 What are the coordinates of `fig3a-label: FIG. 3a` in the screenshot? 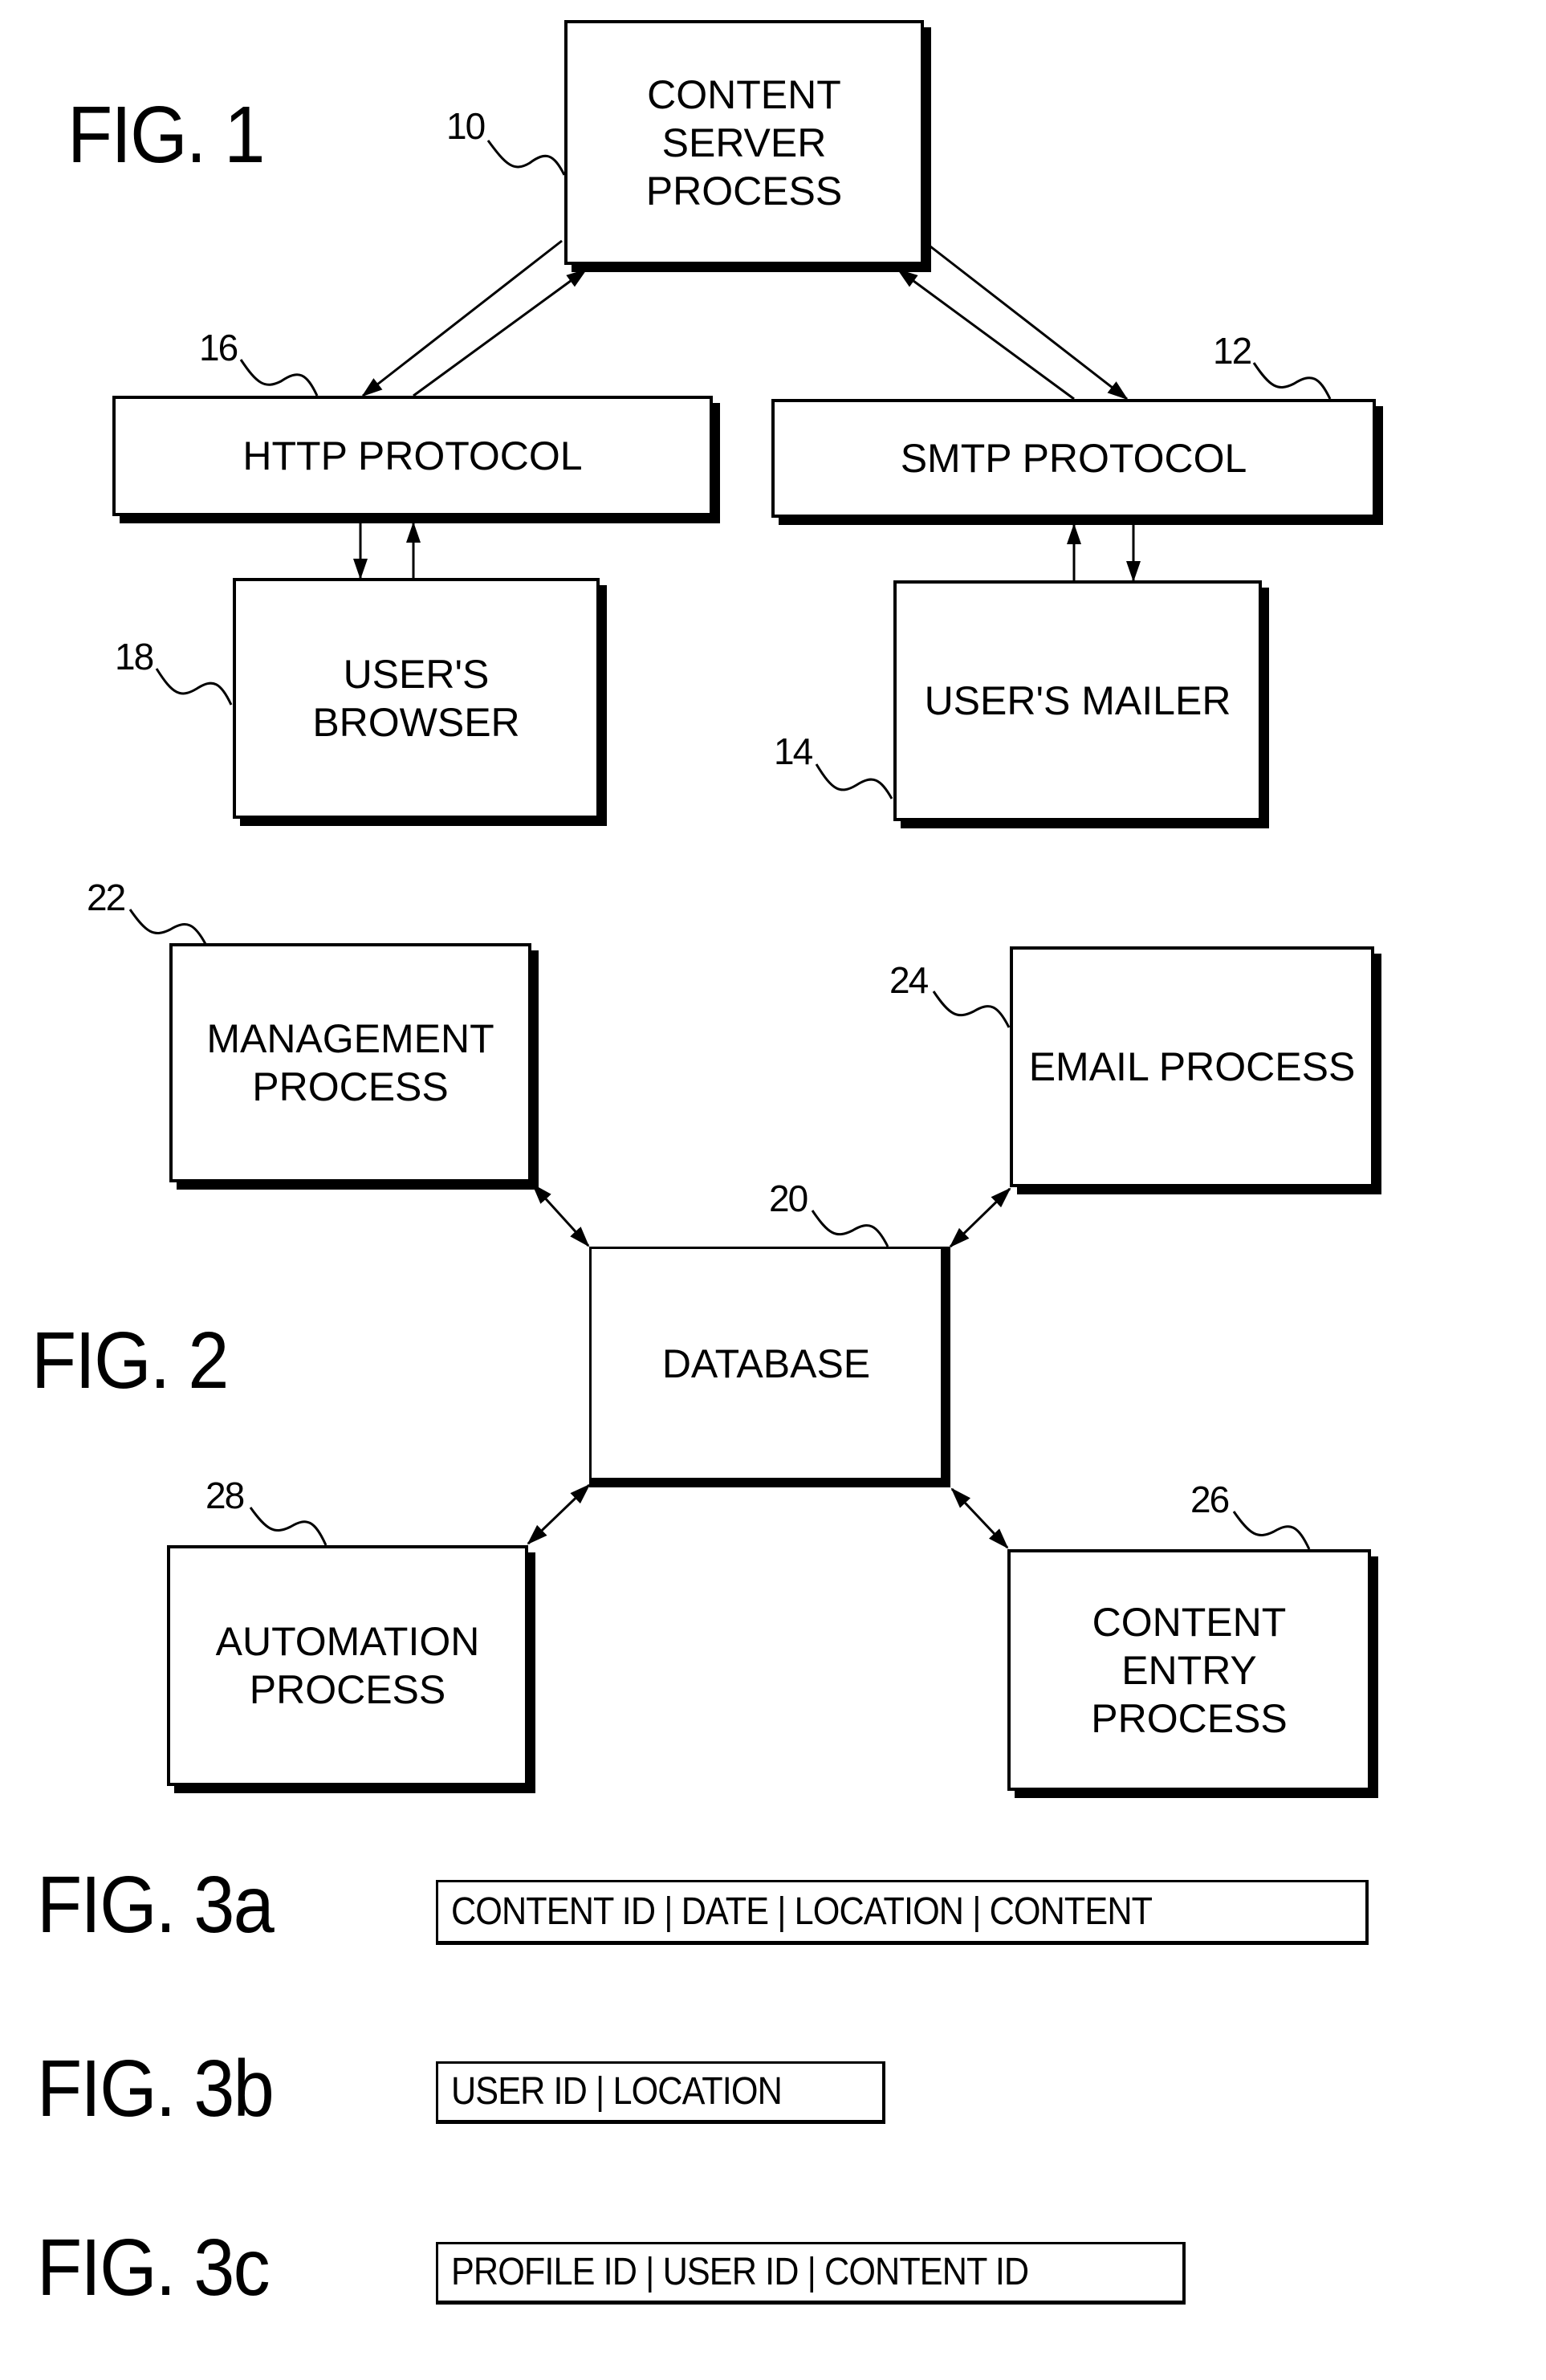 It's located at (156, 1905).